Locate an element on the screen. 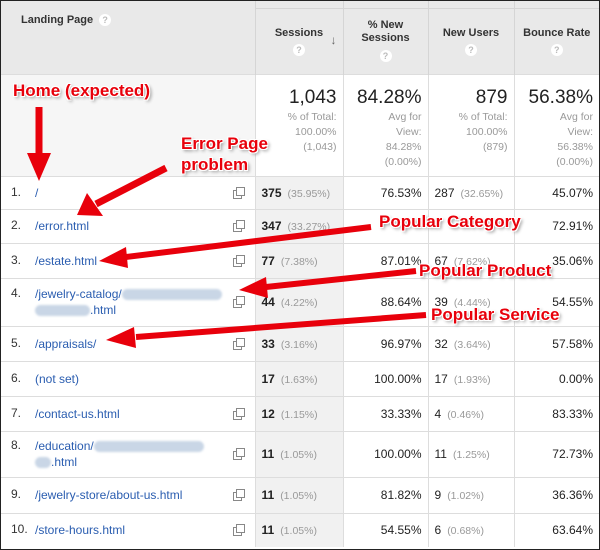  summary-bounce: 56.38% Avg for View: 56.38% (0.00%) is located at coordinates (556, 124).